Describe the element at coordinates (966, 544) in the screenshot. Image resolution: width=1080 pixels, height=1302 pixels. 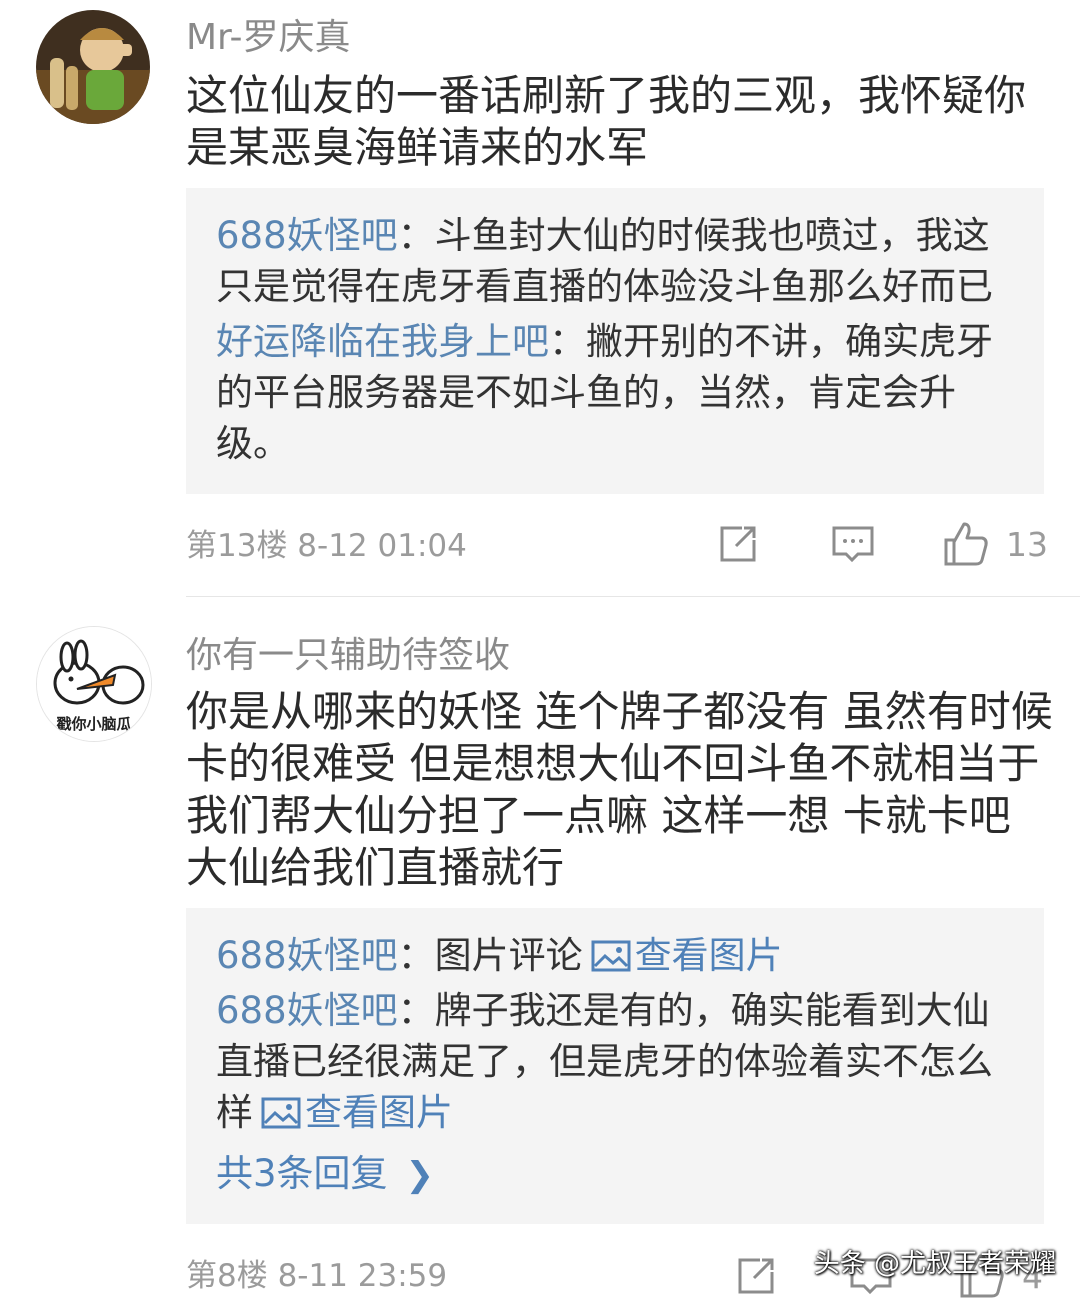
I see `thumbs-up-icon` at that location.